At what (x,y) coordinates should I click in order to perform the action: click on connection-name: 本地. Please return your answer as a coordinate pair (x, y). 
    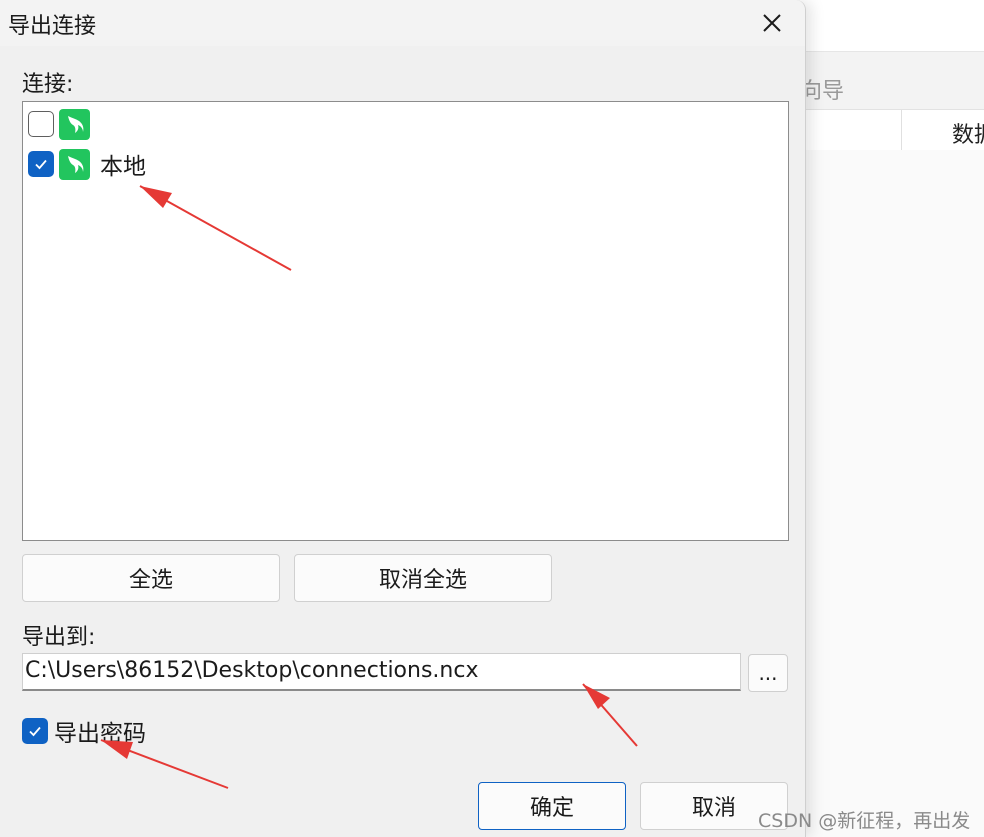
    Looking at the image, I should click on (123, 167).